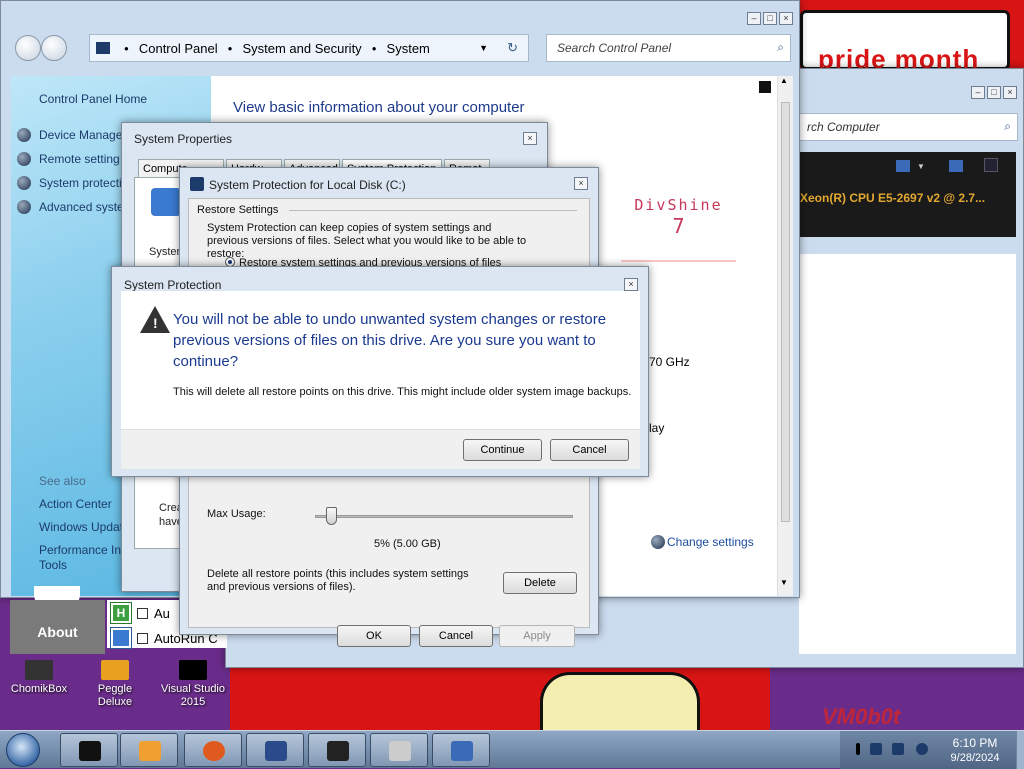  Describe the element at coordinates (307, 185) in the screenshot. I see `dialog-title: System Protection for Local Disk (C:)` at that location.